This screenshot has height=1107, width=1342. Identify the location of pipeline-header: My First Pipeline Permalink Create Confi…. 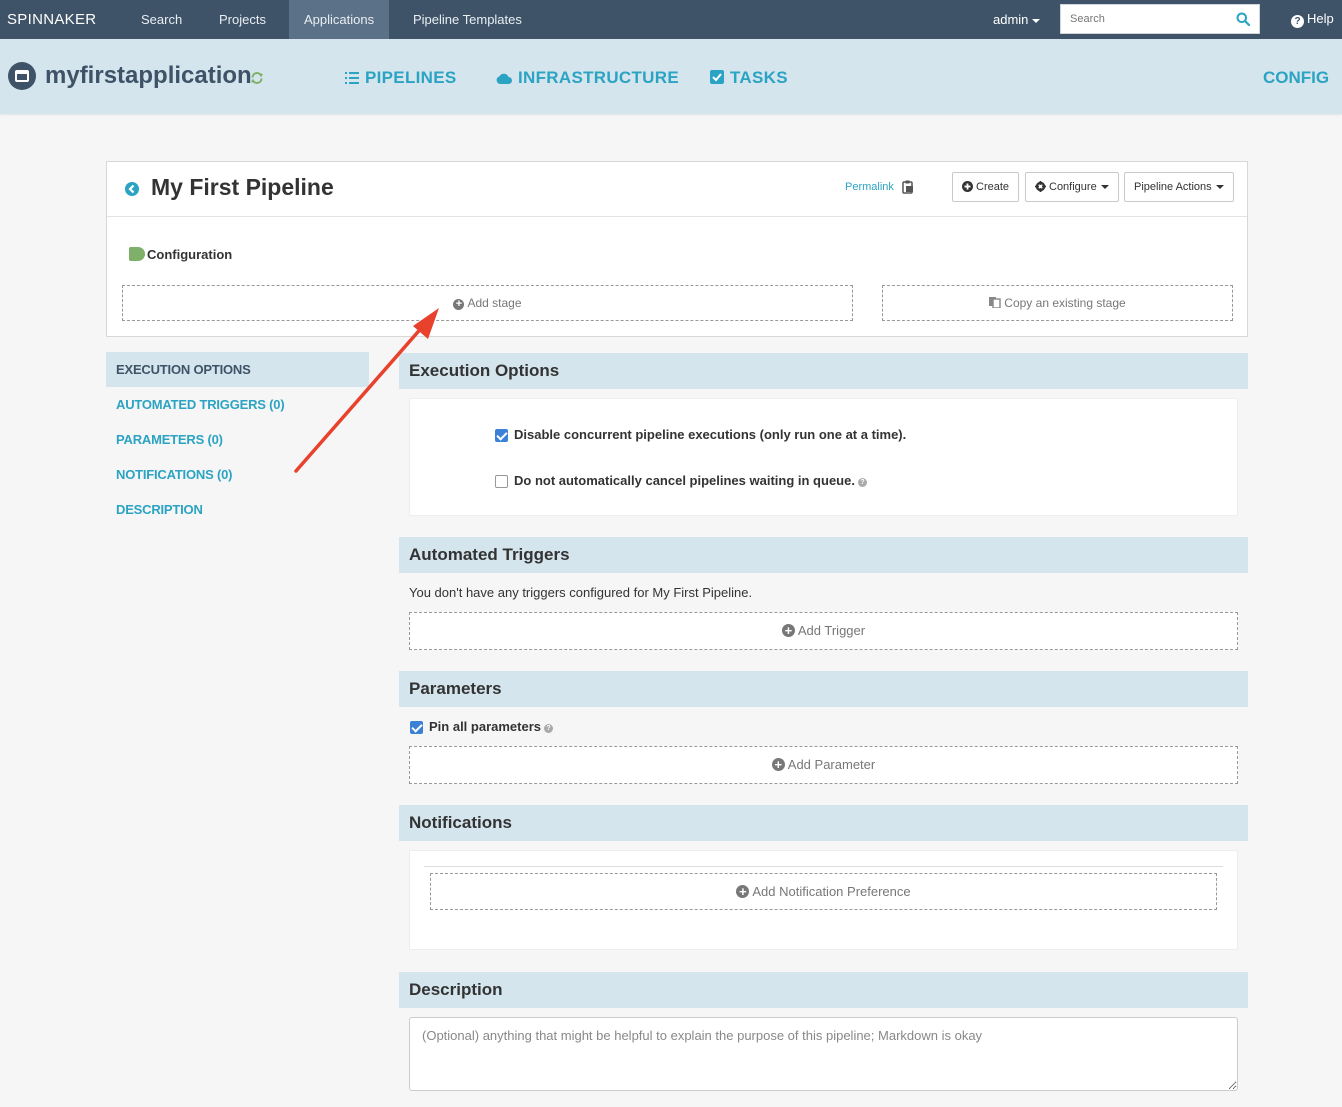
(677, 189).